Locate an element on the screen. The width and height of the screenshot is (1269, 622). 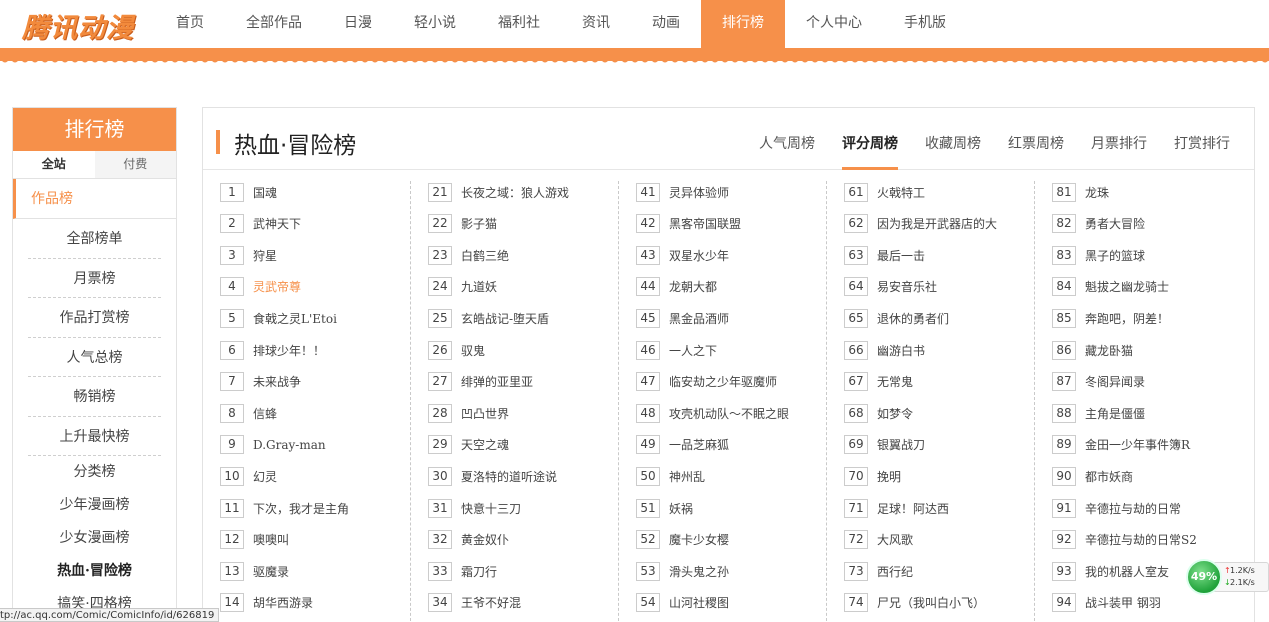
comic-title-link: 主角是僵僵 is located at coordinates (1115, 413).